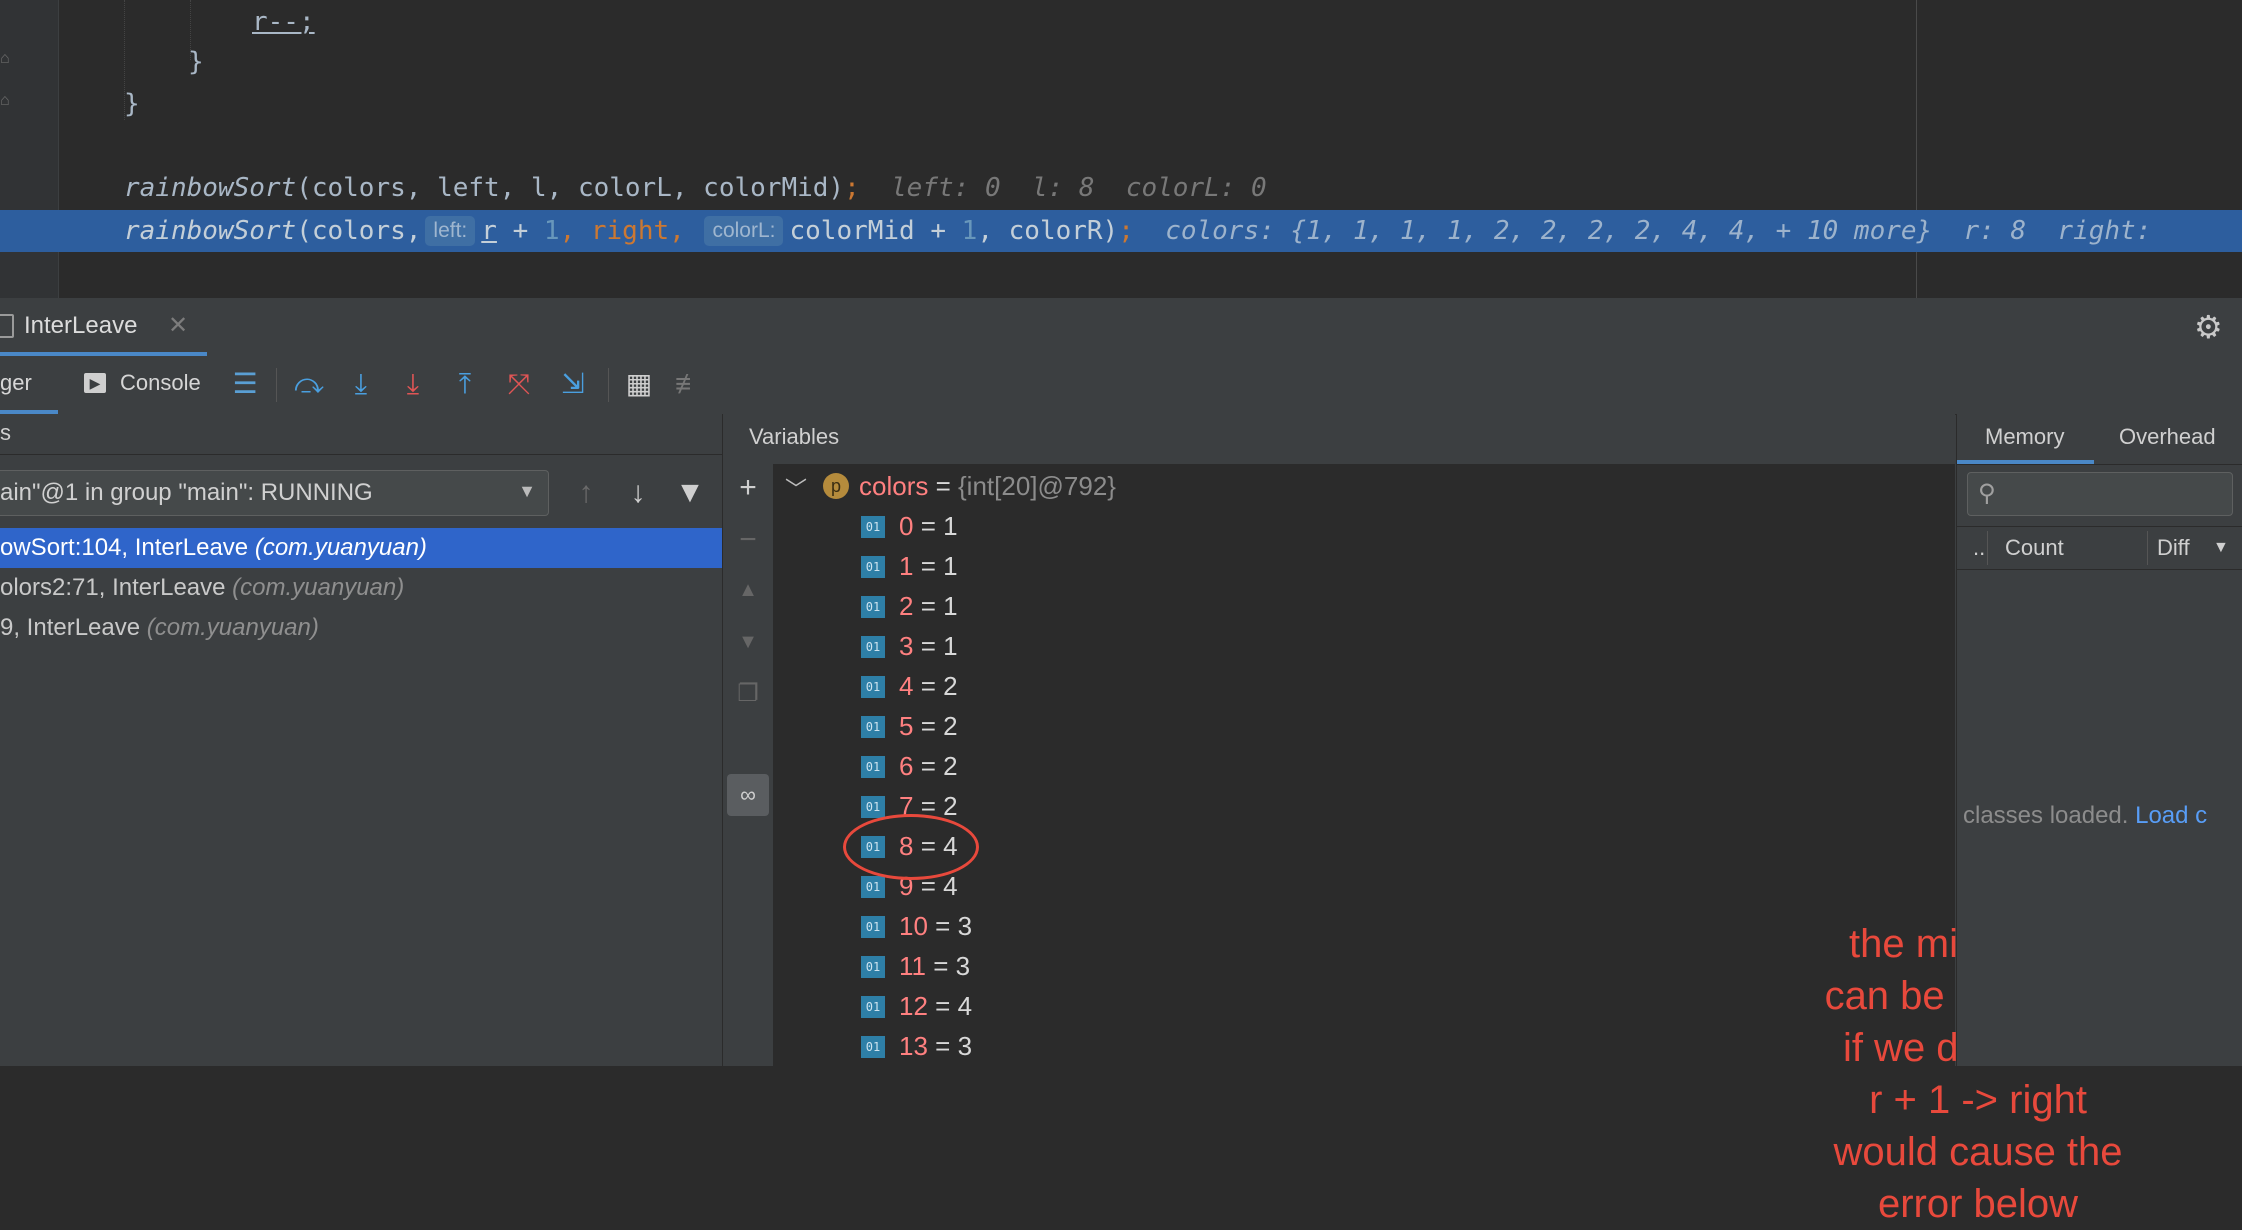 This screenshot has width=2242, height=1230. Describe the element at coordinates (748, 642) in the screenshot. I see `move-down-icon: ▼` at that location.